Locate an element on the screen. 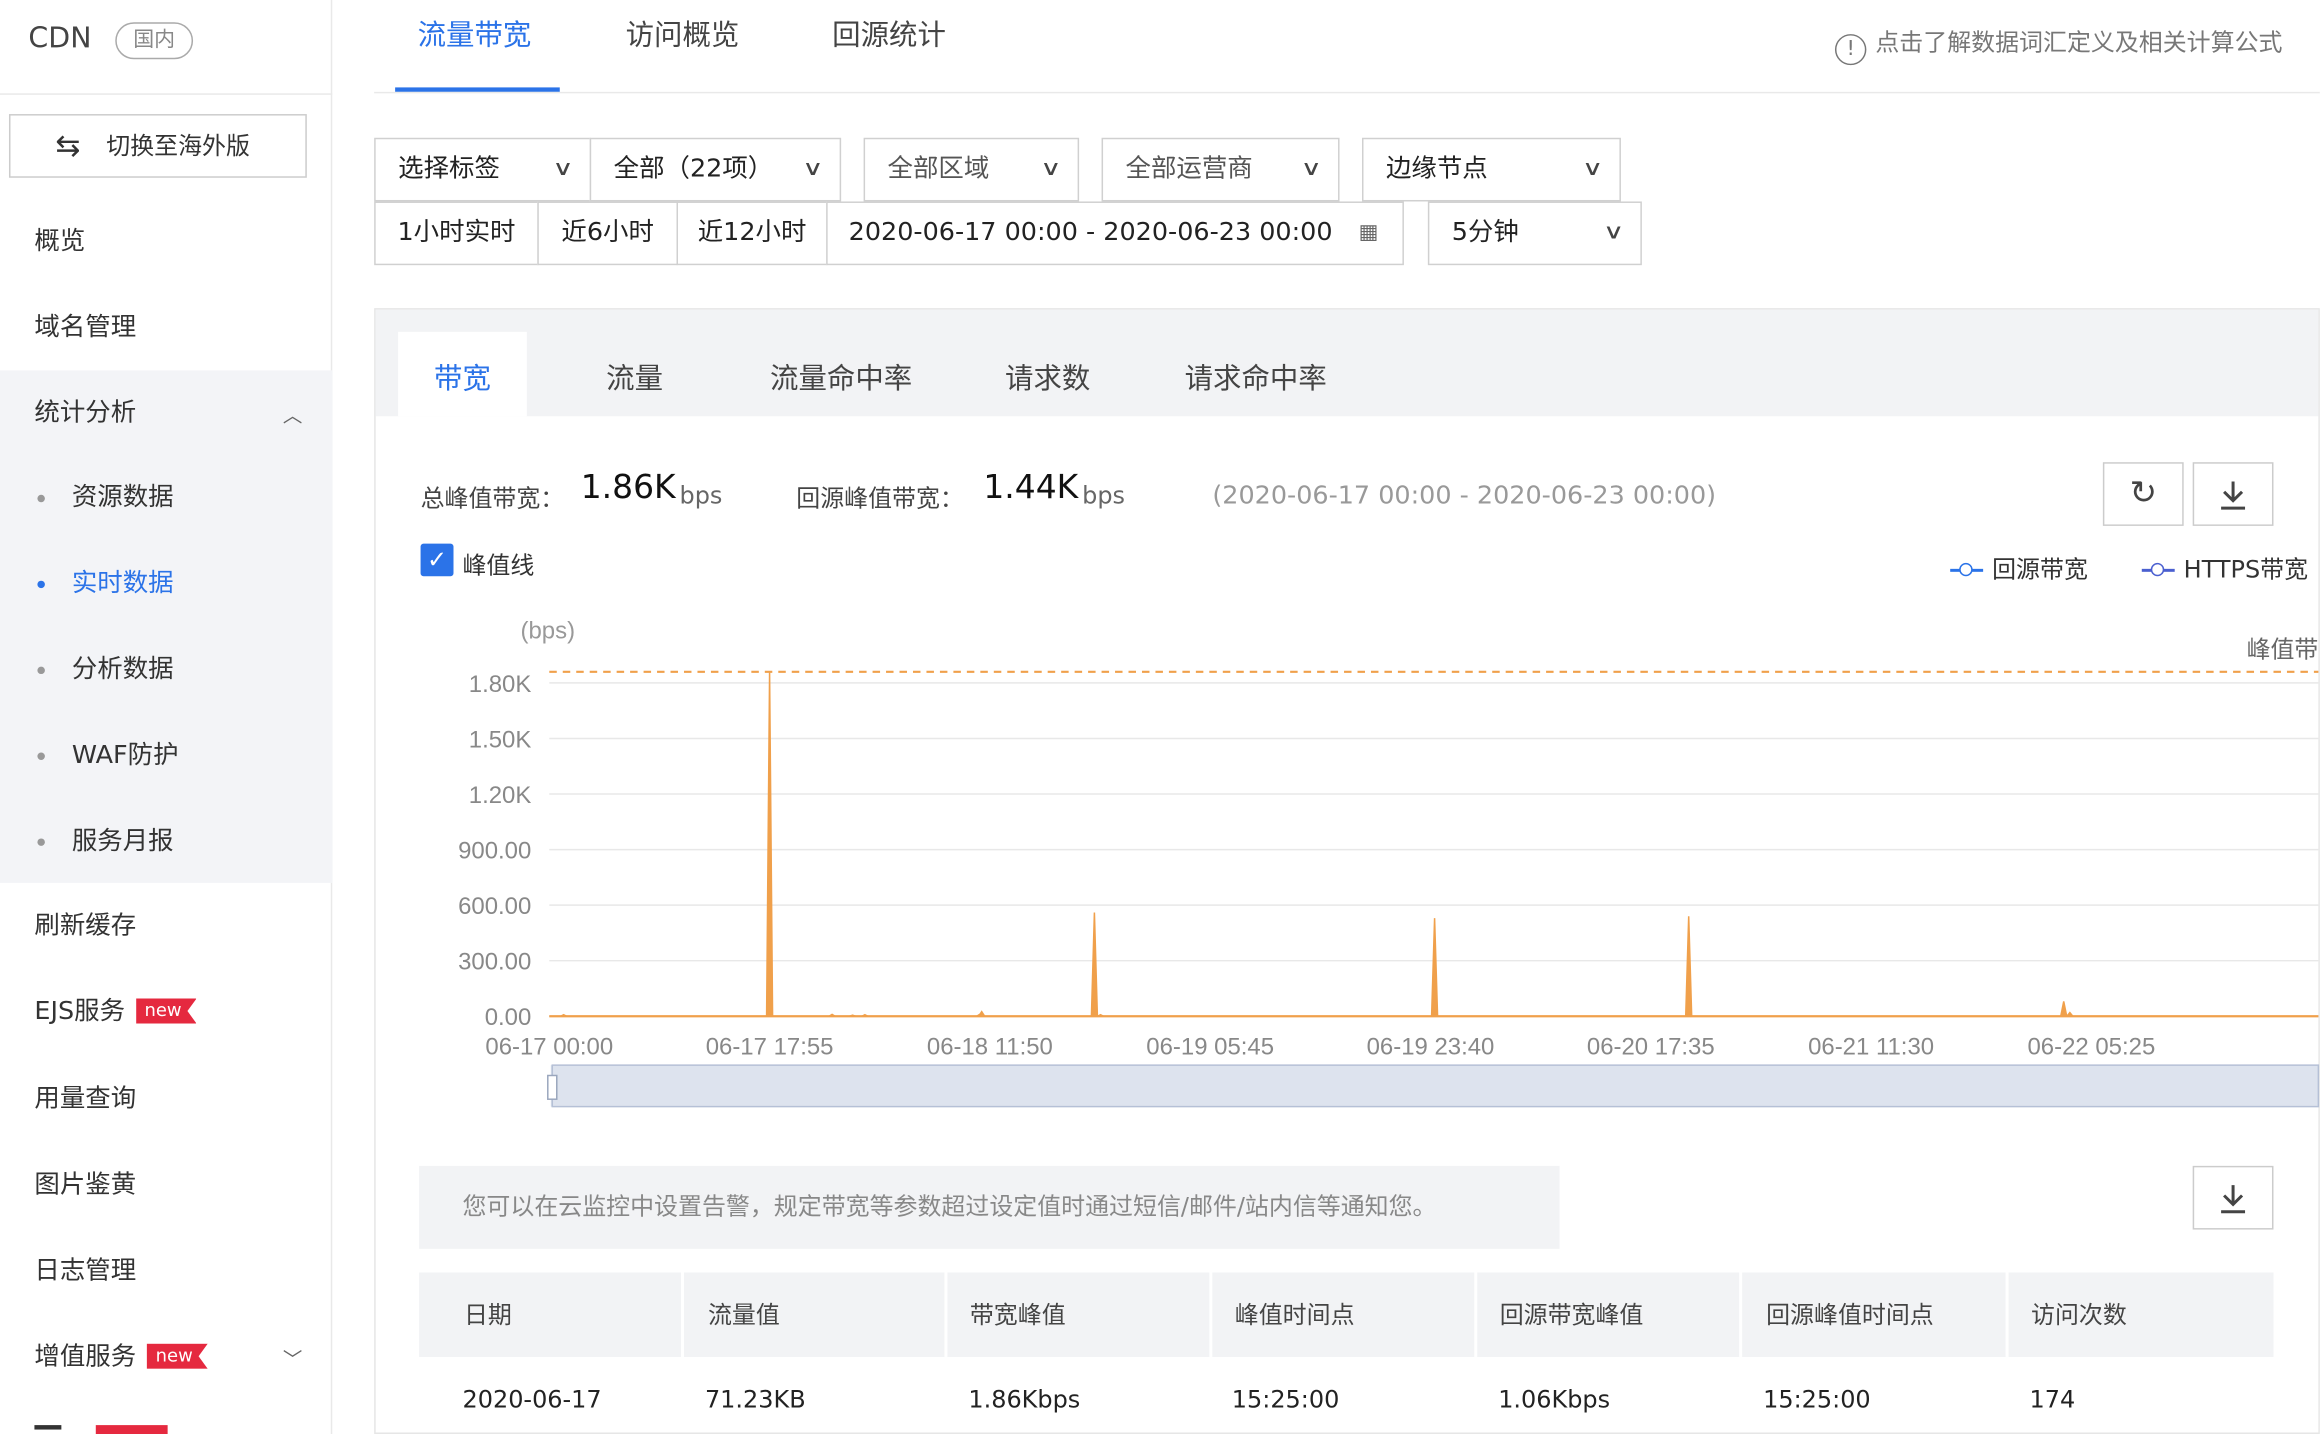 Image resolution: width=2320 pixels, height=1434 pixels. y-tick-label: 900.00 is located at coordinates (494, 851).